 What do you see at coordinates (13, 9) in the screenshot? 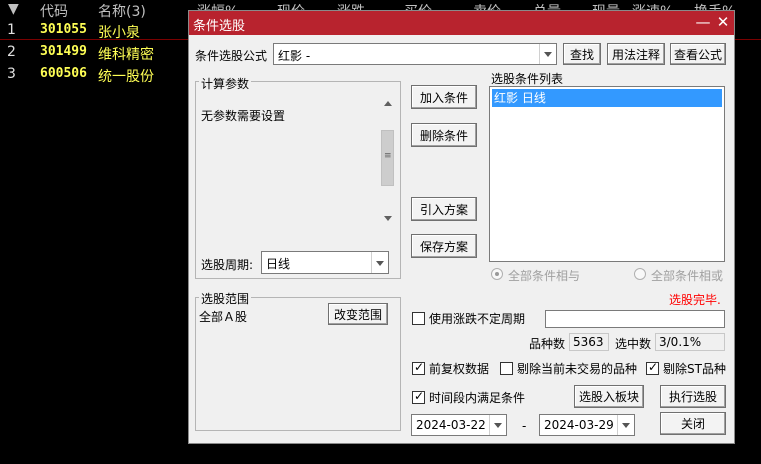
I see `sort-arrow-icon: ▼` at bounding box center [13, 9].